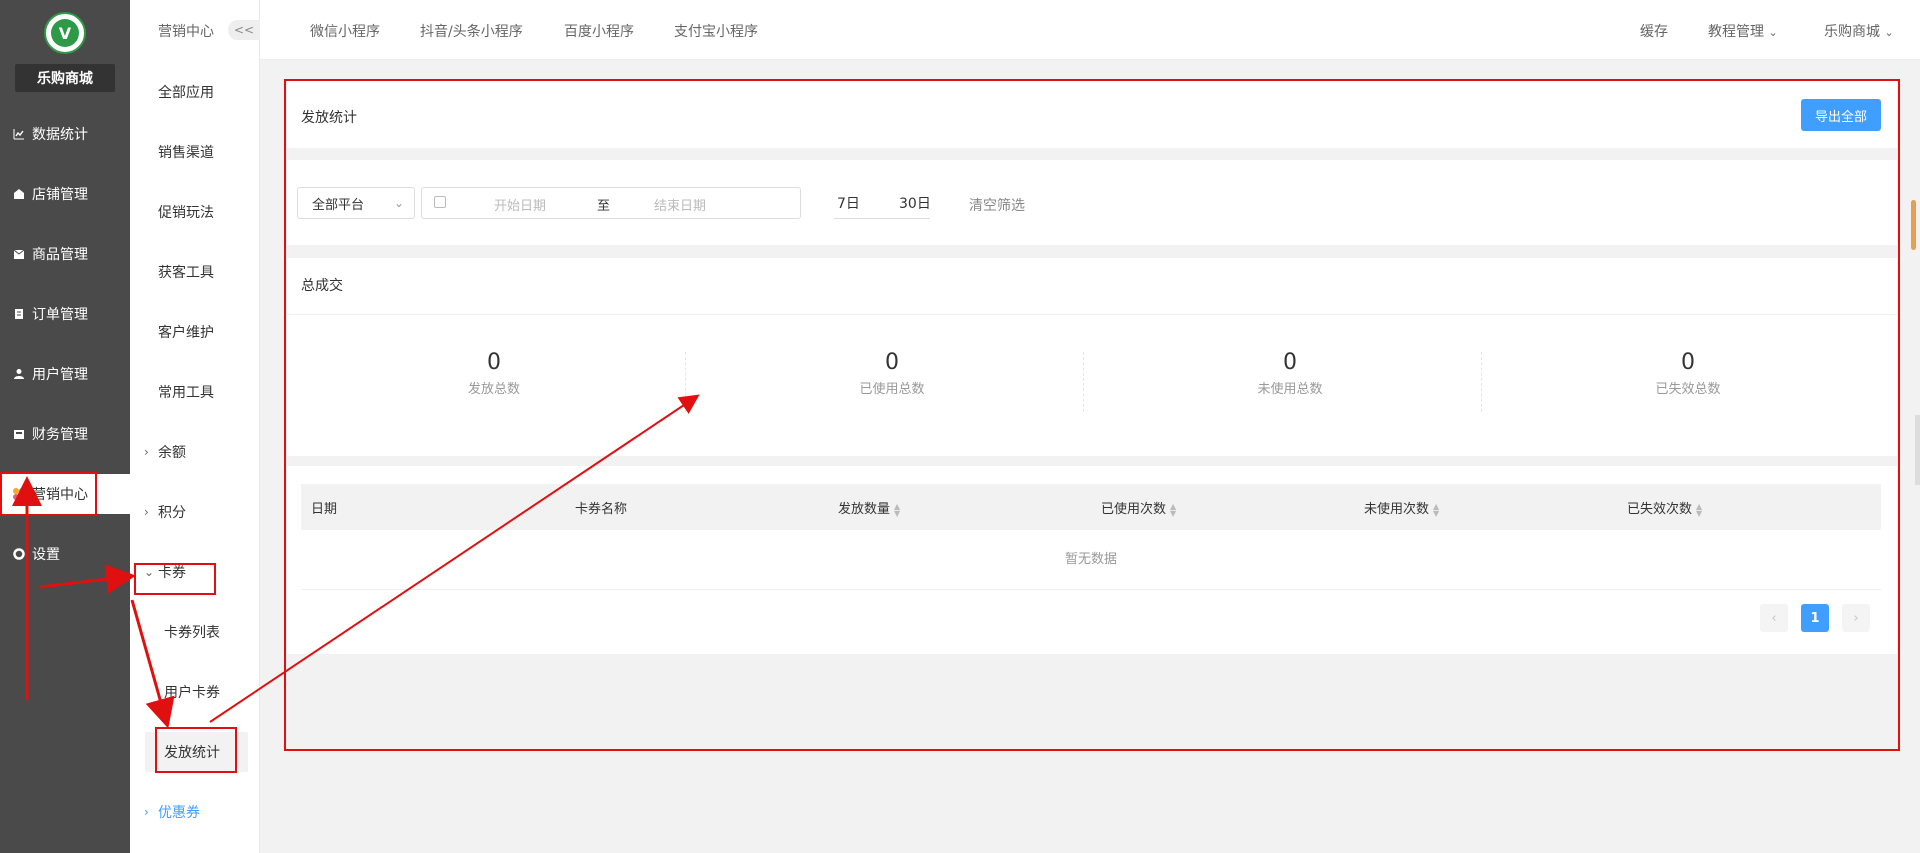 This screenshot has width=1920, height=853. What do you see at coordinates (338, 205) in the screenshot?
I see `platform-value: 全部平台` at bounding box center [338, 205].